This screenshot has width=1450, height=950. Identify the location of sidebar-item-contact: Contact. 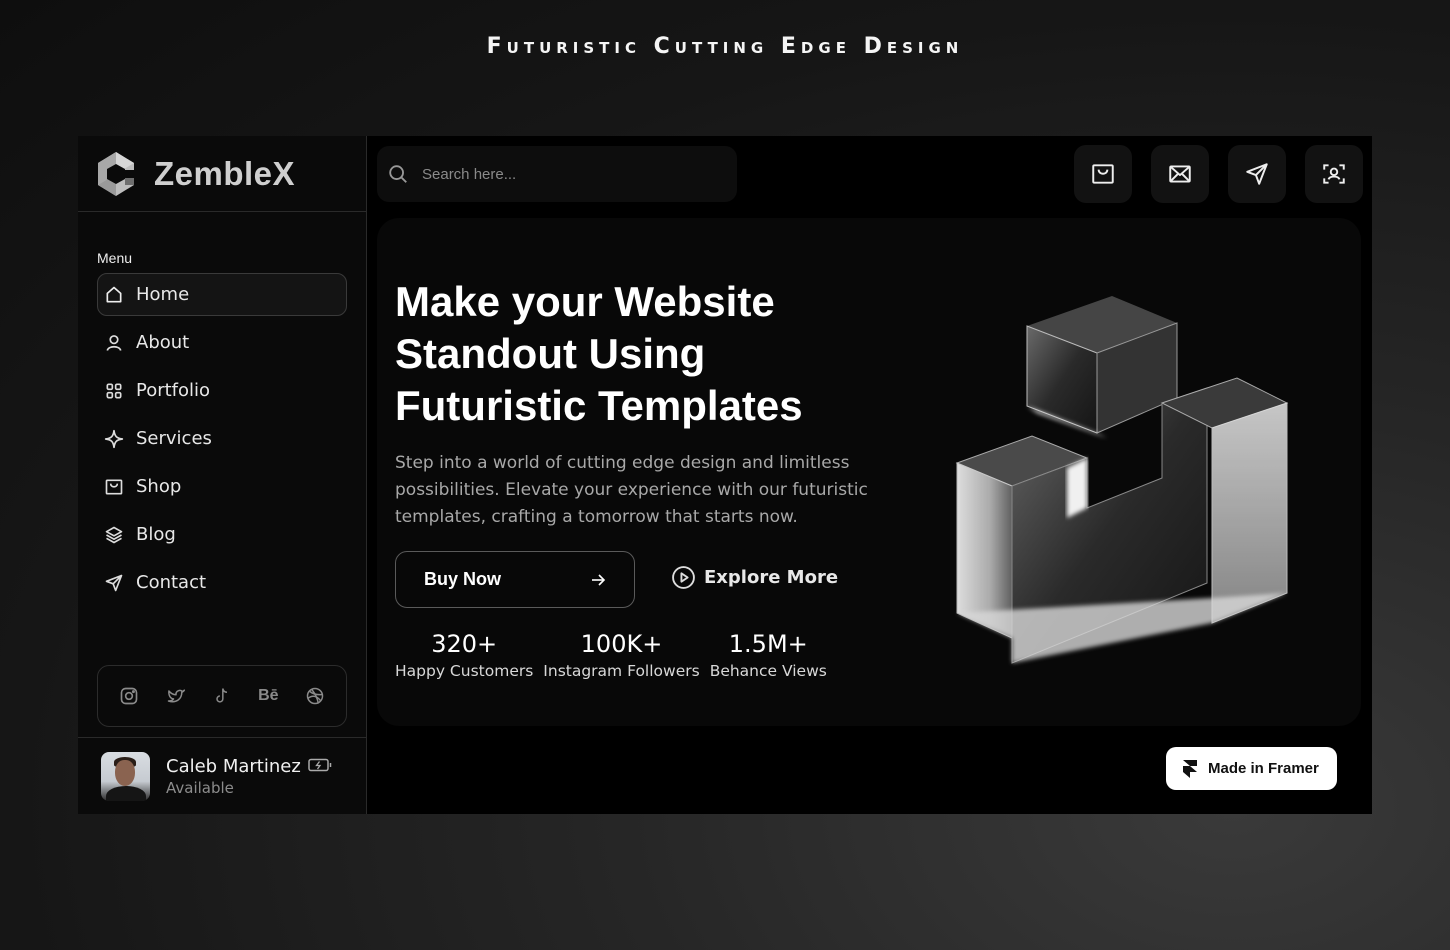
(222, 582).